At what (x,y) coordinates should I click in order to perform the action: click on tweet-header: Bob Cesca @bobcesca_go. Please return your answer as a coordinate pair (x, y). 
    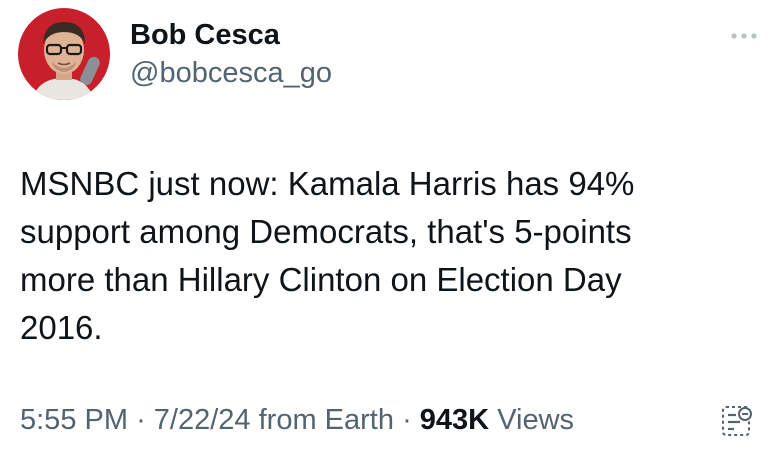
    Looking at the image, I should click on (175, 54).